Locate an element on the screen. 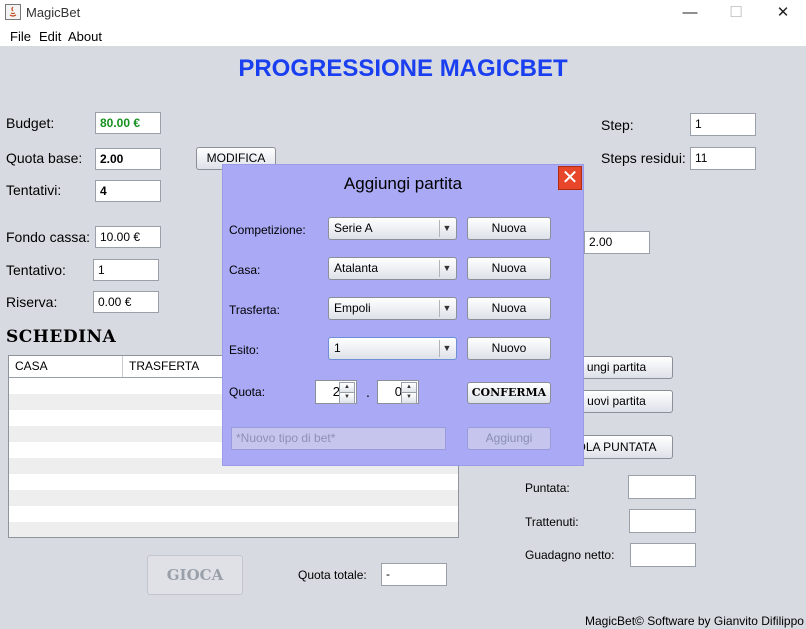 The height and width of the screenshot is (629, 806). close-button: ✕ is located at coordinates (783, 13).